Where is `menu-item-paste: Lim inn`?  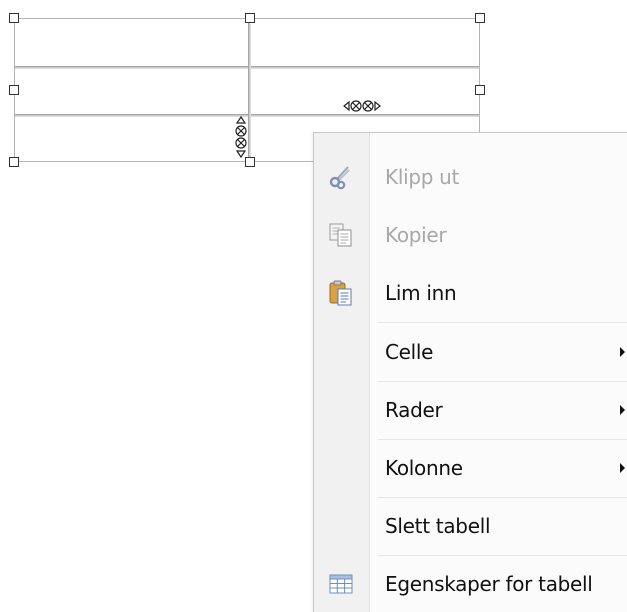 menu-item-paste: Lim inn is located at coordinates (470, 293).